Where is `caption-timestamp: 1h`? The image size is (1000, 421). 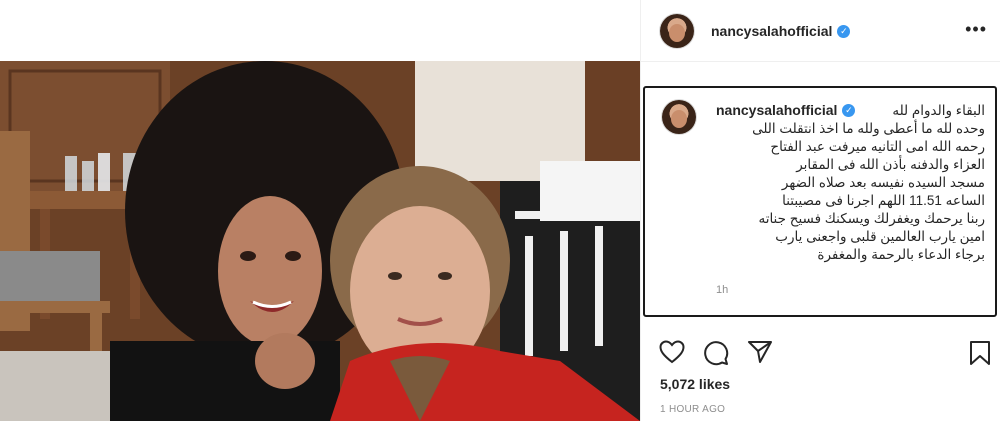 caption-timestamp: 1h is located at coordinates (722, 290).